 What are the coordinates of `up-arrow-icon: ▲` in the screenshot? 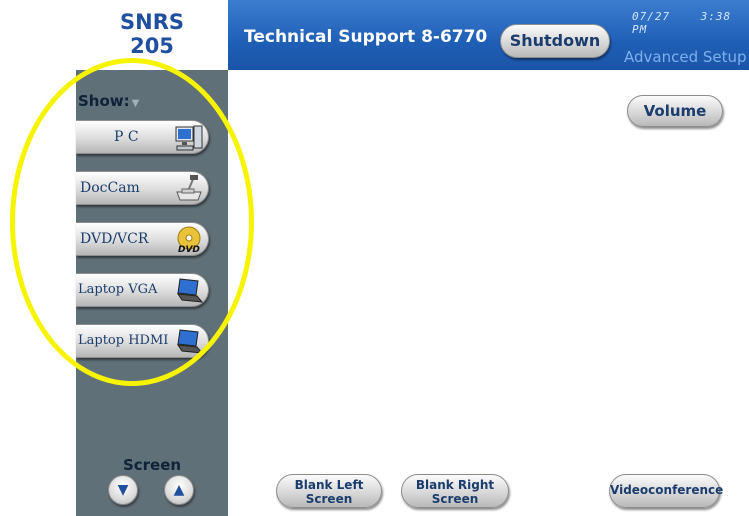 It's located at (179, 490).